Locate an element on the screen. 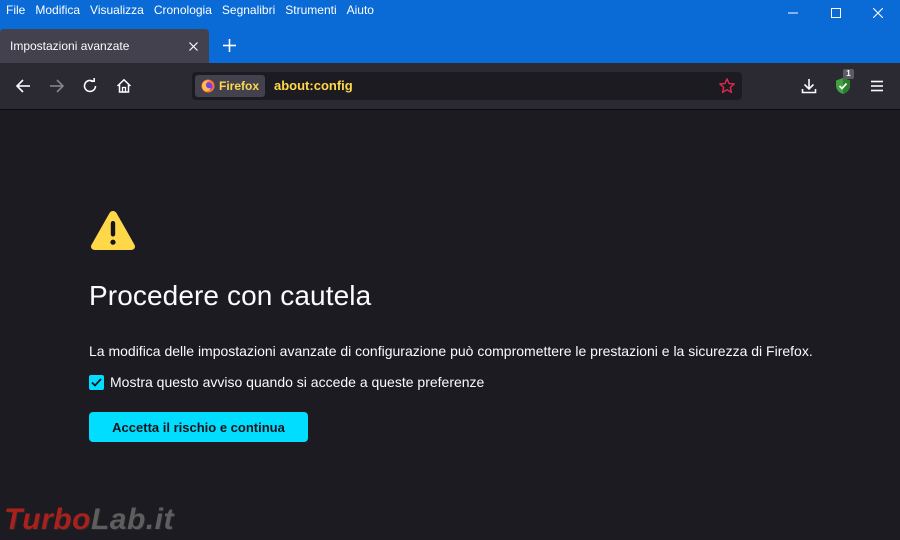 This screenshot has width=900, height=540. forward-button is located at coordinates (57, 86).